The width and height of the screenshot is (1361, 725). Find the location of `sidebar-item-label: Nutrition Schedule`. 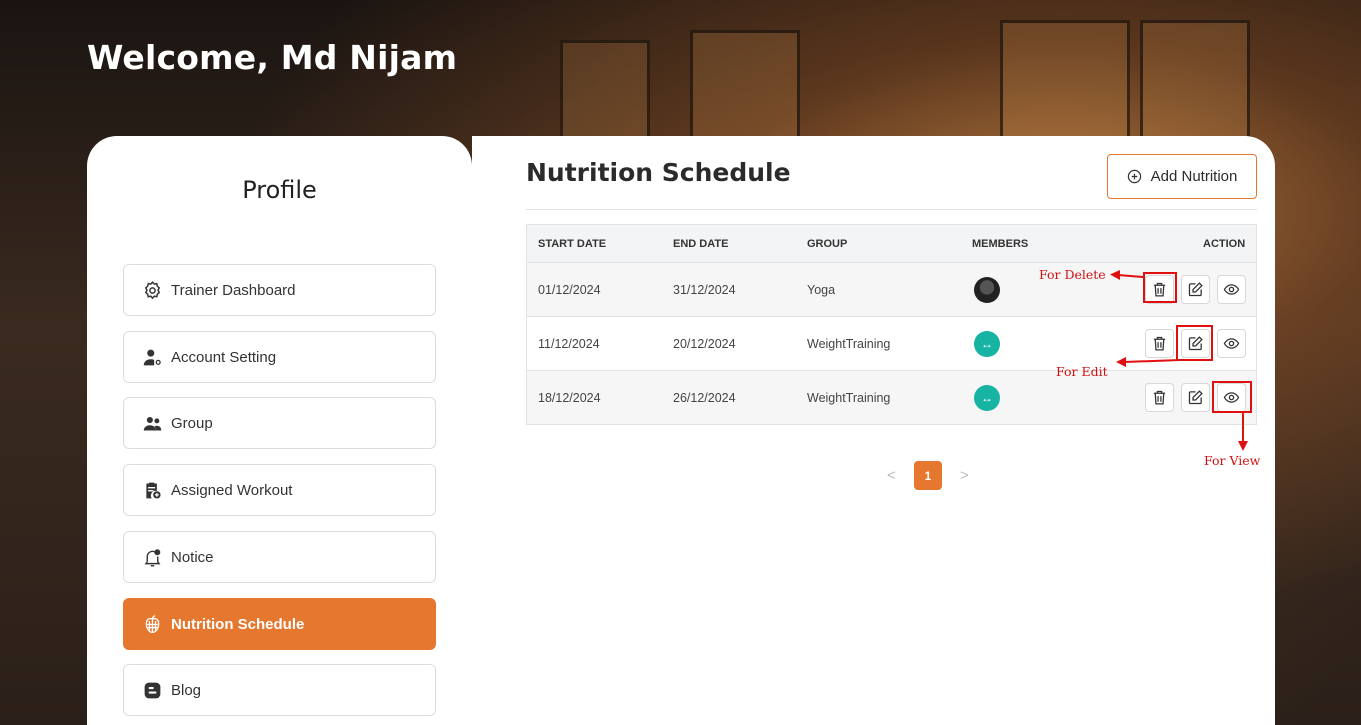

sidebar-item-label: Nutrition Schedule is located at coordinates (238, 624).